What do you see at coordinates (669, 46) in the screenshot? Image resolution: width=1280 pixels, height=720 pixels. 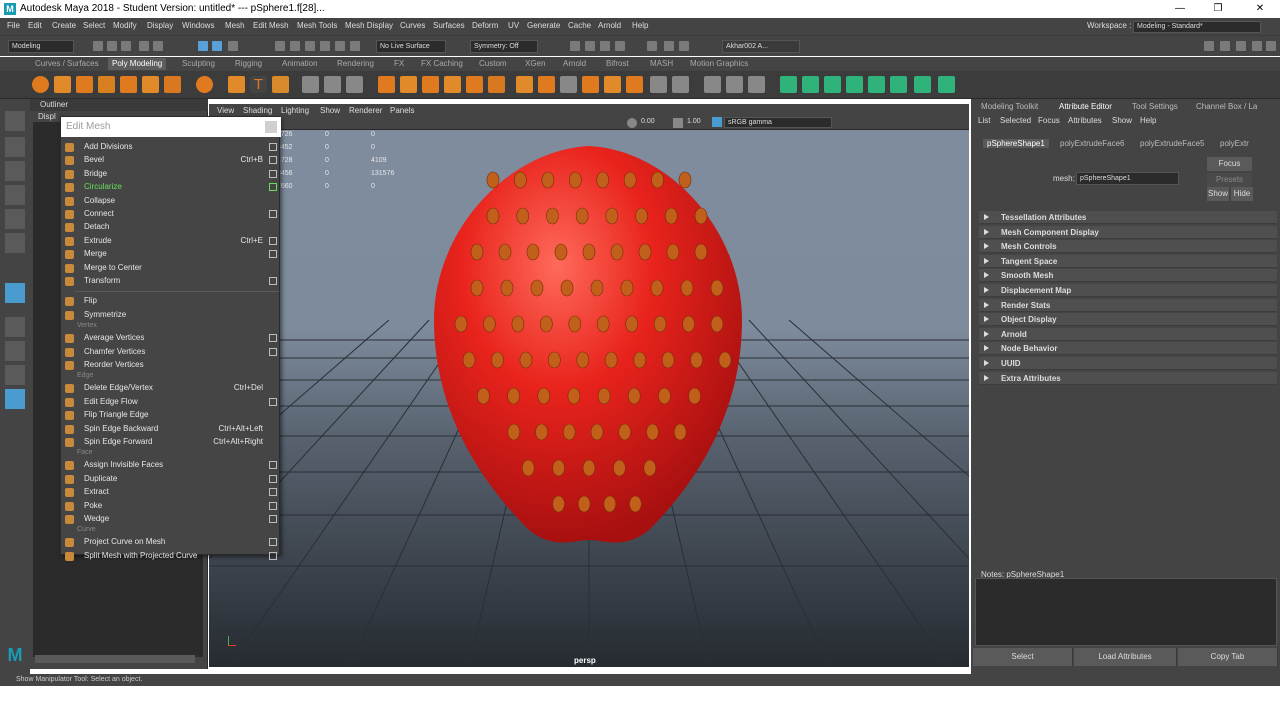 I see `render-view-icon` at bounding box center [669, 46].